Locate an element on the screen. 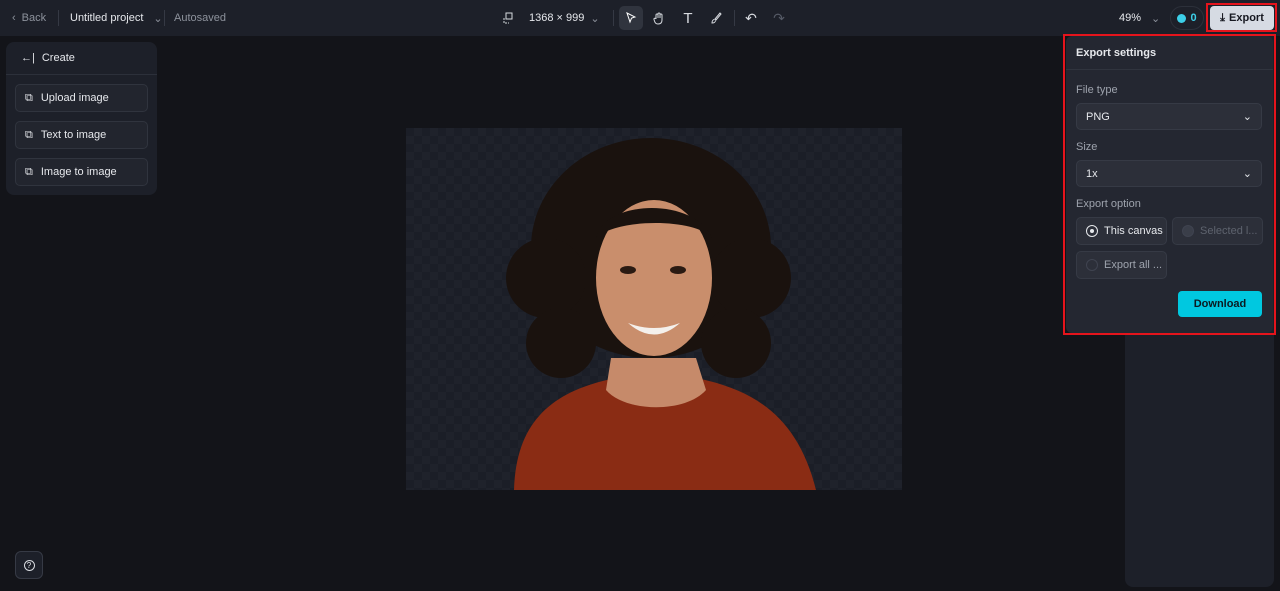  export-button: ⤓ Export is located at coordinates (1242, 18).